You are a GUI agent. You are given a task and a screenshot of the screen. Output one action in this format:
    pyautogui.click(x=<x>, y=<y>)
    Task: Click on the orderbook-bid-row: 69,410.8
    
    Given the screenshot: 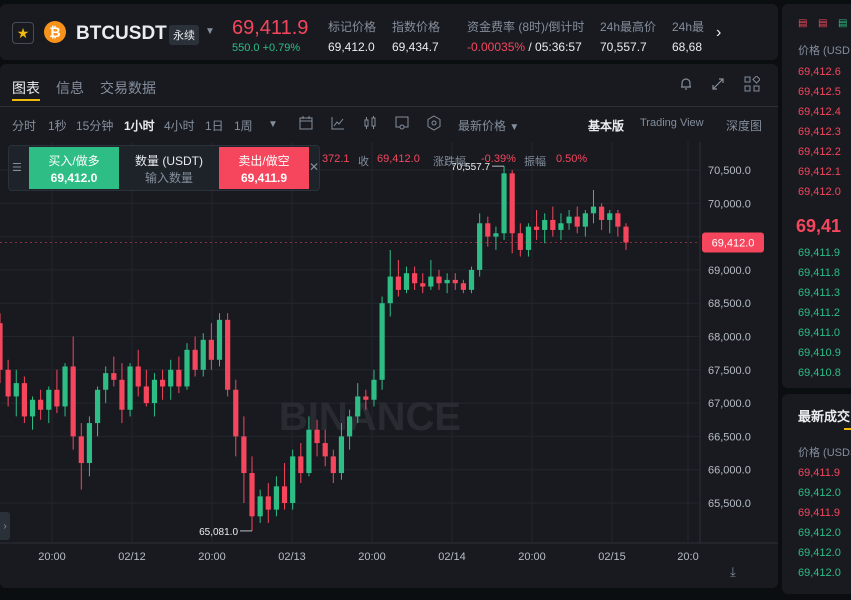 What is the action you would take?
    pyautogui.click(x=819, y=373)
    